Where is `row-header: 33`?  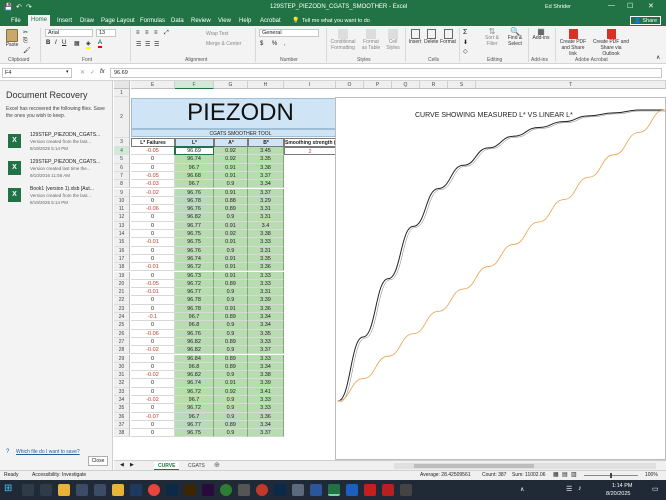 row-header: 33 is located at coordinates (122, 391).